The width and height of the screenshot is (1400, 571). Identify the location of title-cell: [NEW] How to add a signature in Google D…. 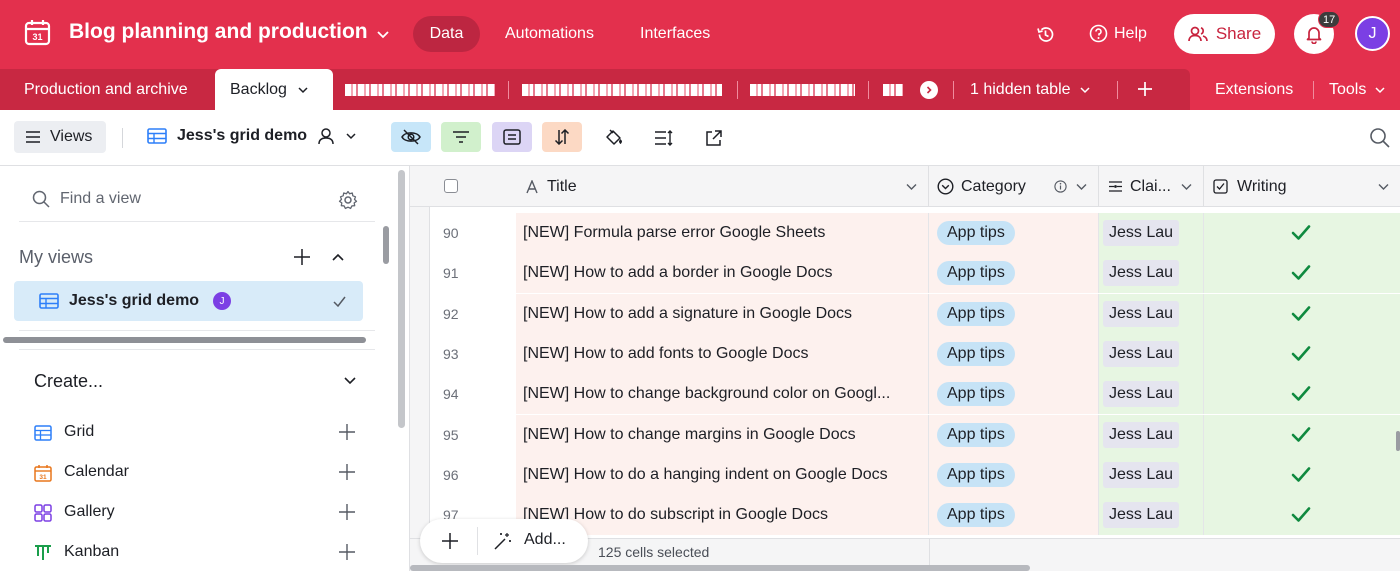
(722, 313).